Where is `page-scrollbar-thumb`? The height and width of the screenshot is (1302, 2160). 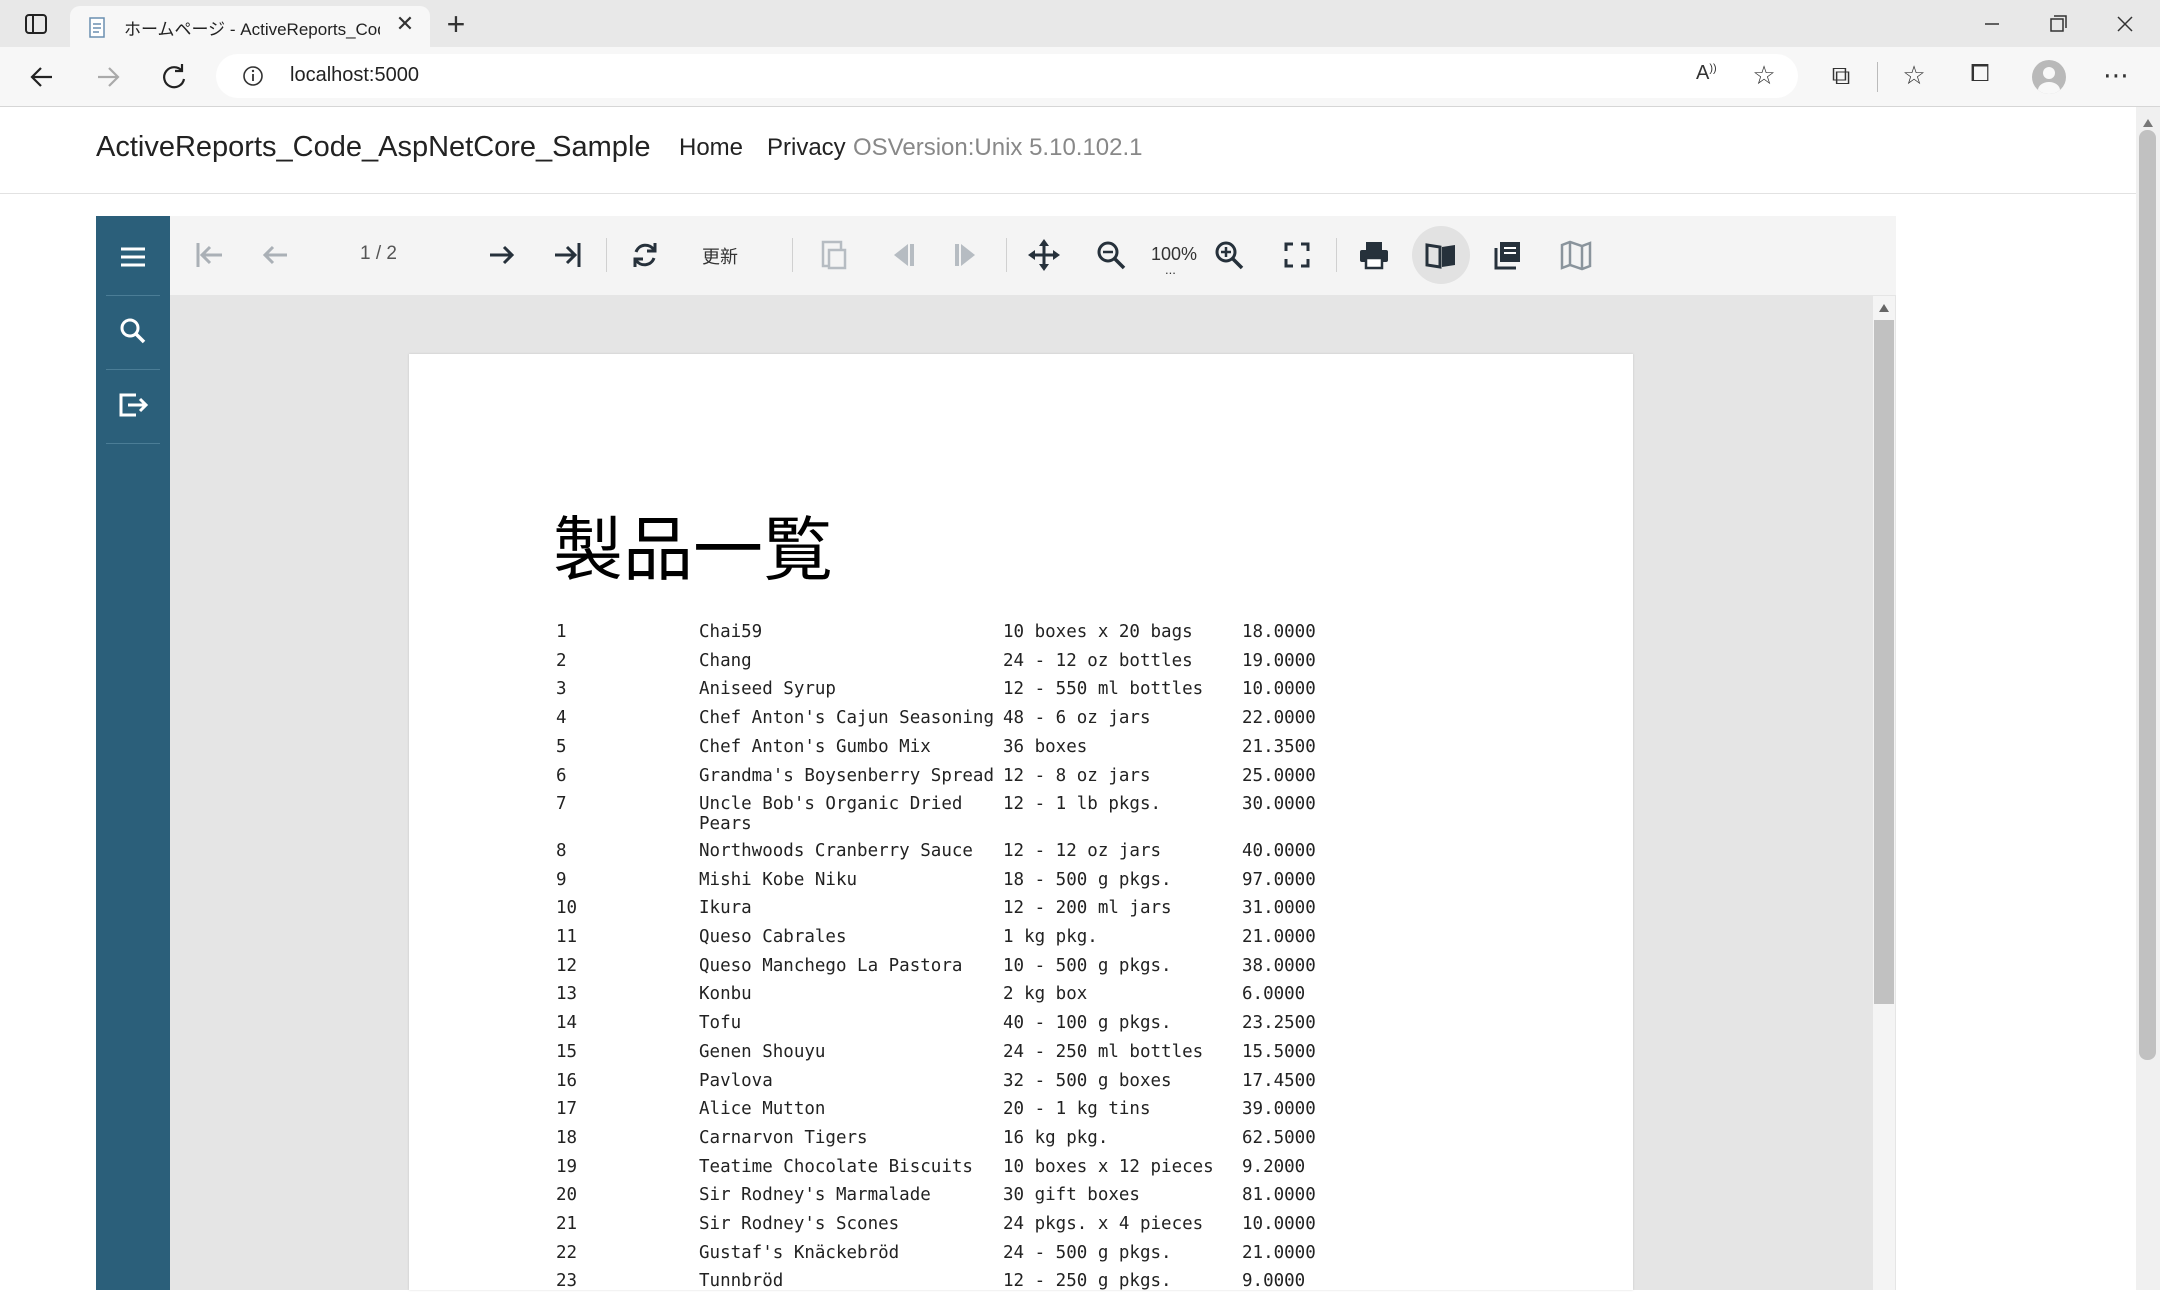 page-scrollbar-thumb is located at coordinates (2147, 595).